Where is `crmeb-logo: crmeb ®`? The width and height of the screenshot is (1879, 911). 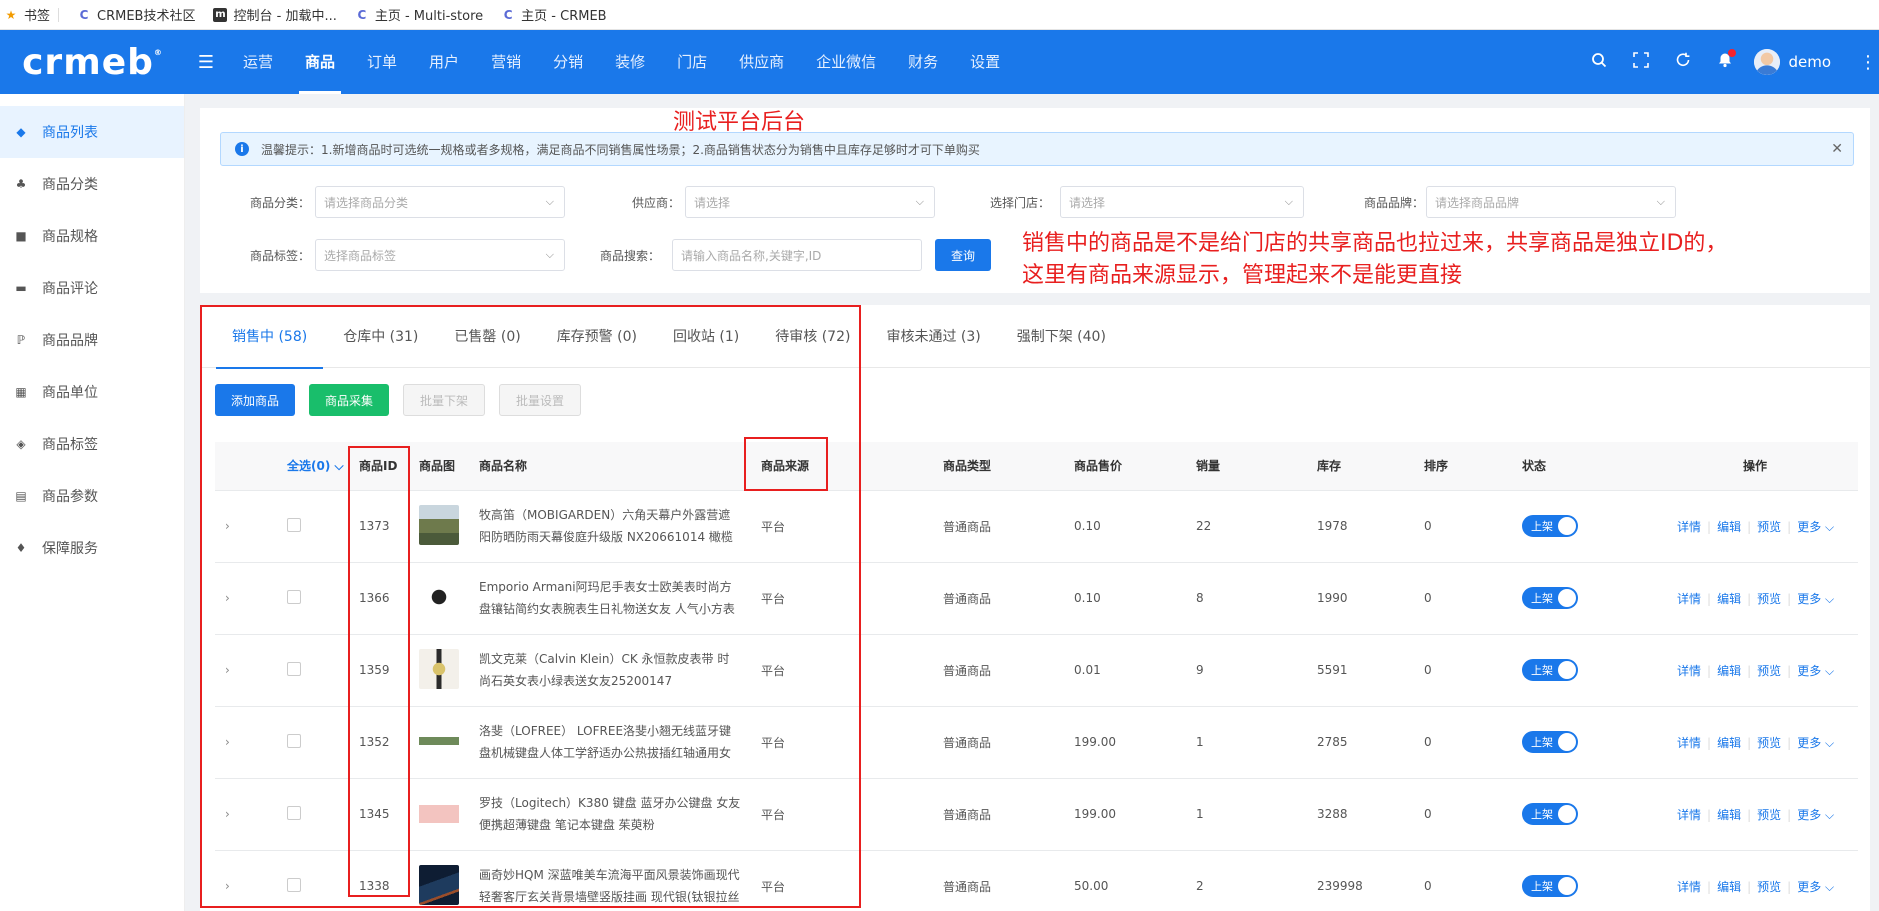 crmeb-logo: crmeb ® is located at coordinates (92, 62).